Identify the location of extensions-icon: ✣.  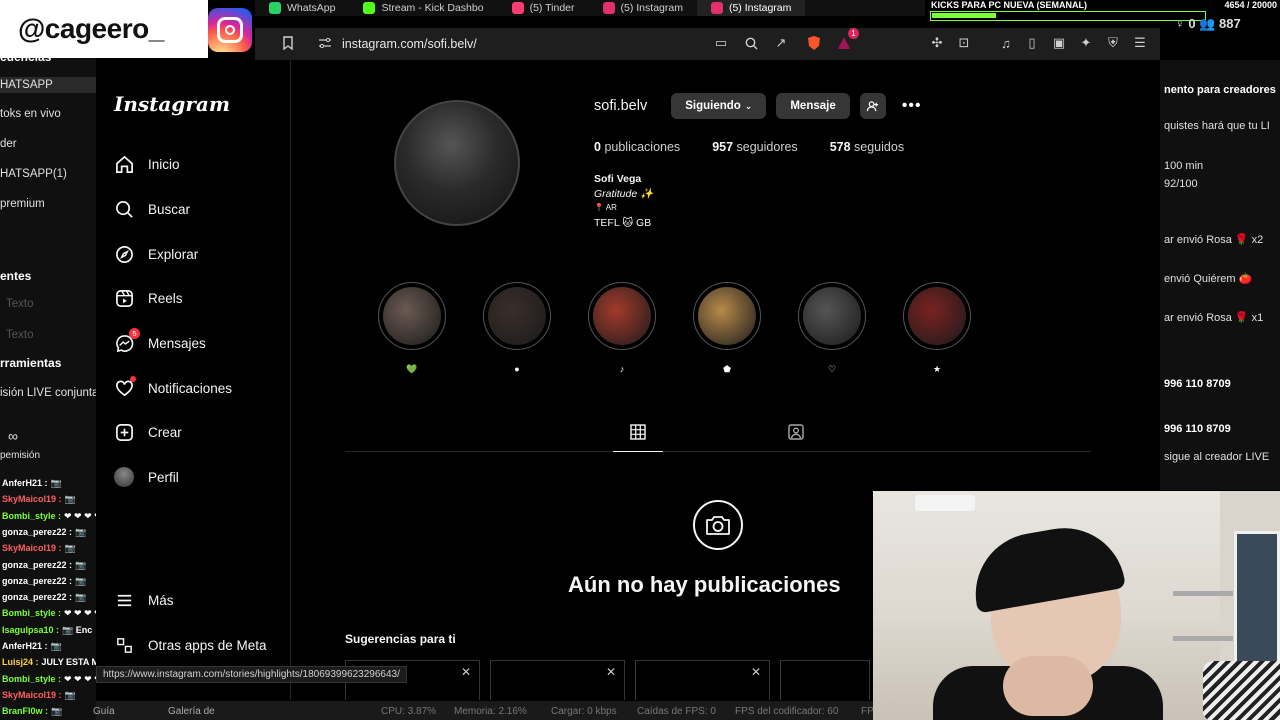
(937, 43).